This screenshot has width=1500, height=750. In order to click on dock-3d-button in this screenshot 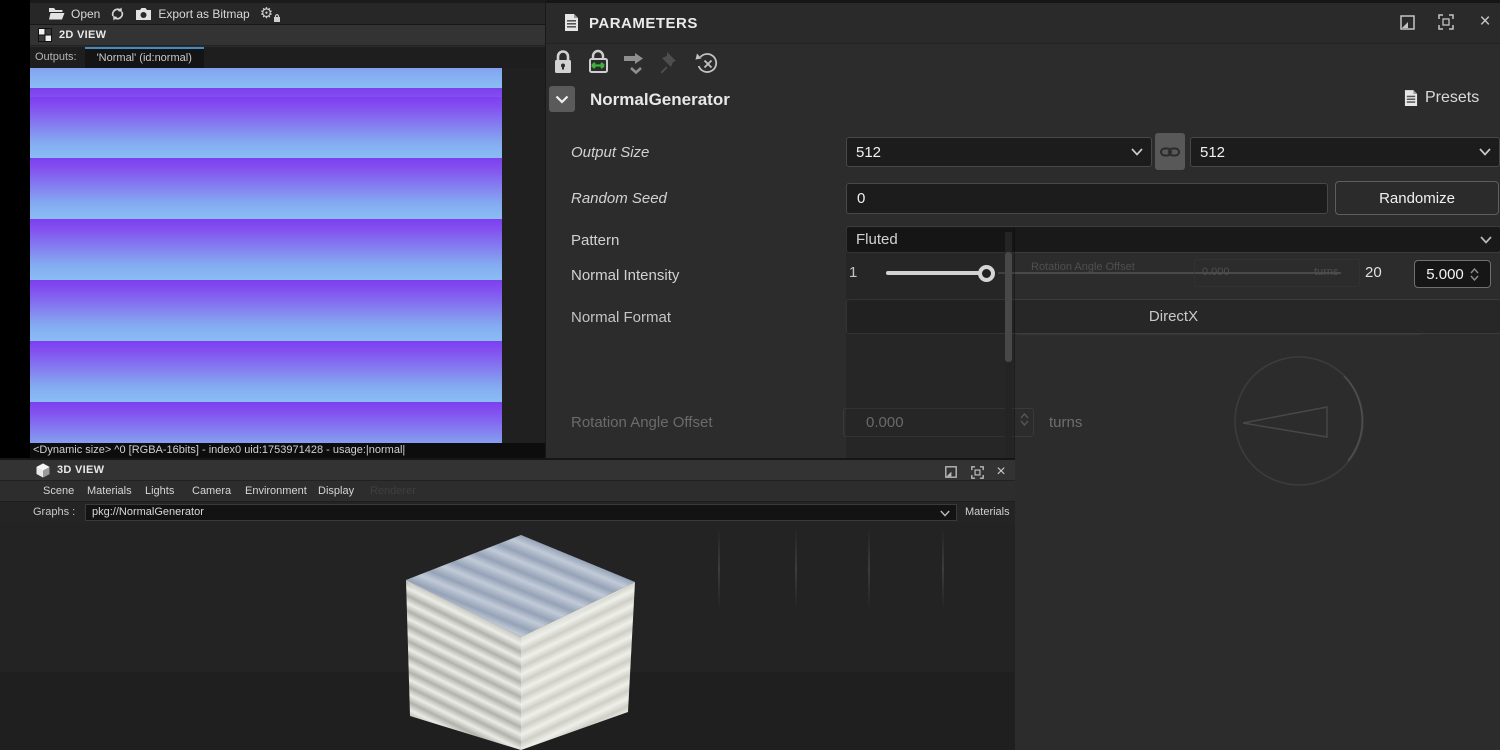, I will do `click(951, 472)`.